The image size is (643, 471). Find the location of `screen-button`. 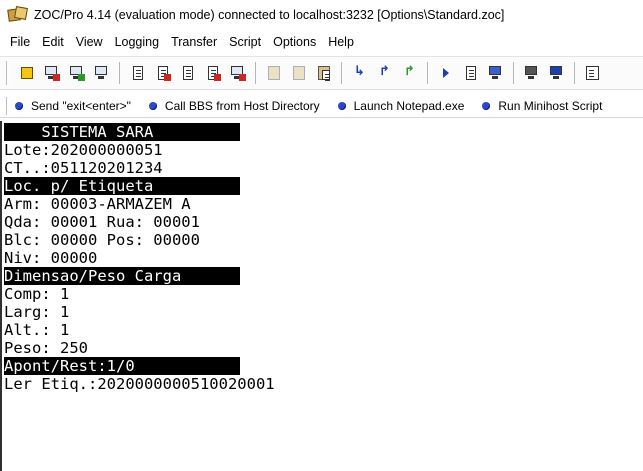

screen-button is located at coordinates (557, 73).